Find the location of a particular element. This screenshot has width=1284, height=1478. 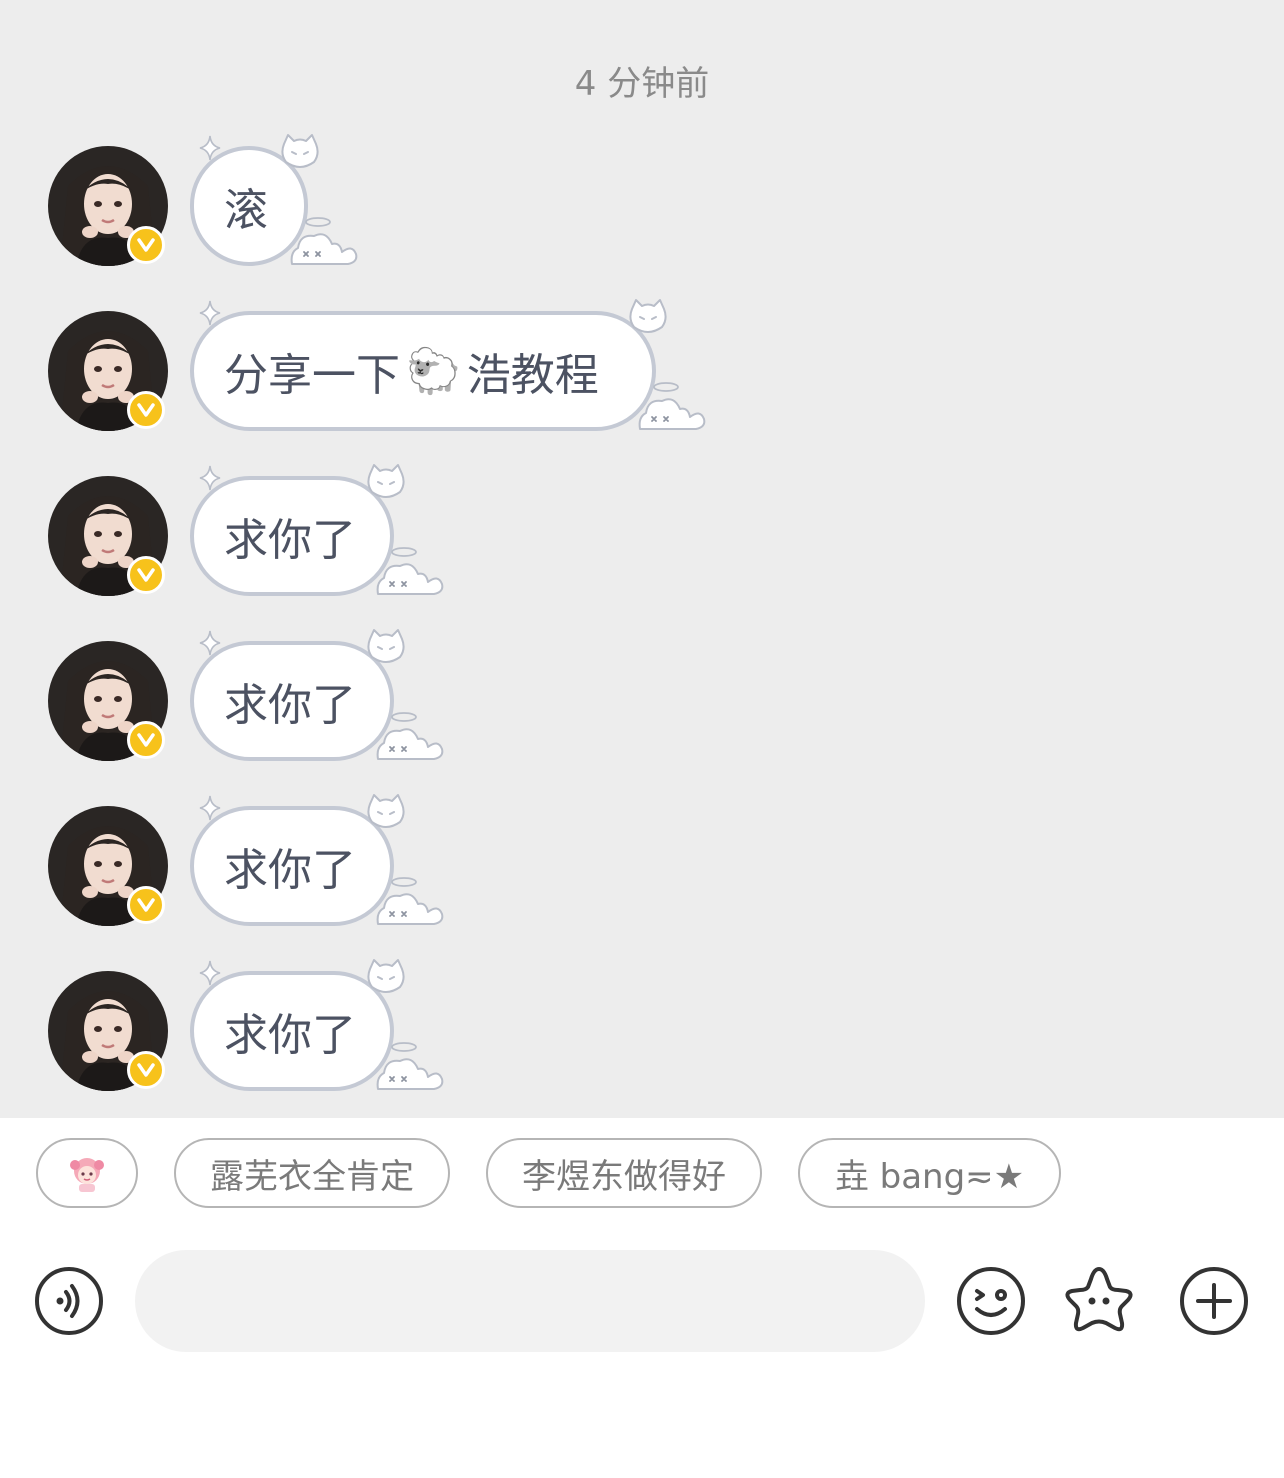

sticker-chip is located at coordinates (87, 1173).